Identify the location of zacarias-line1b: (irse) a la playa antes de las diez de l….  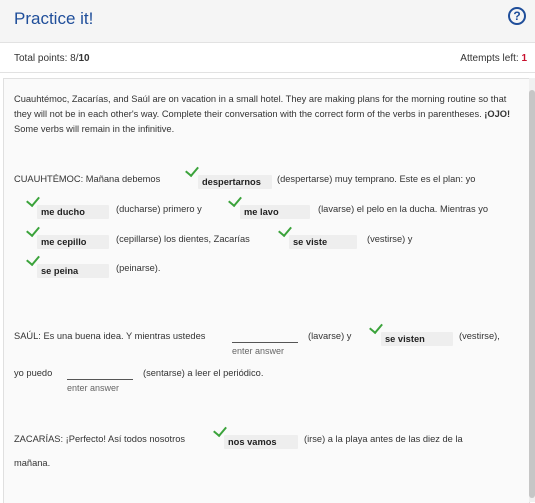
(383, 439).